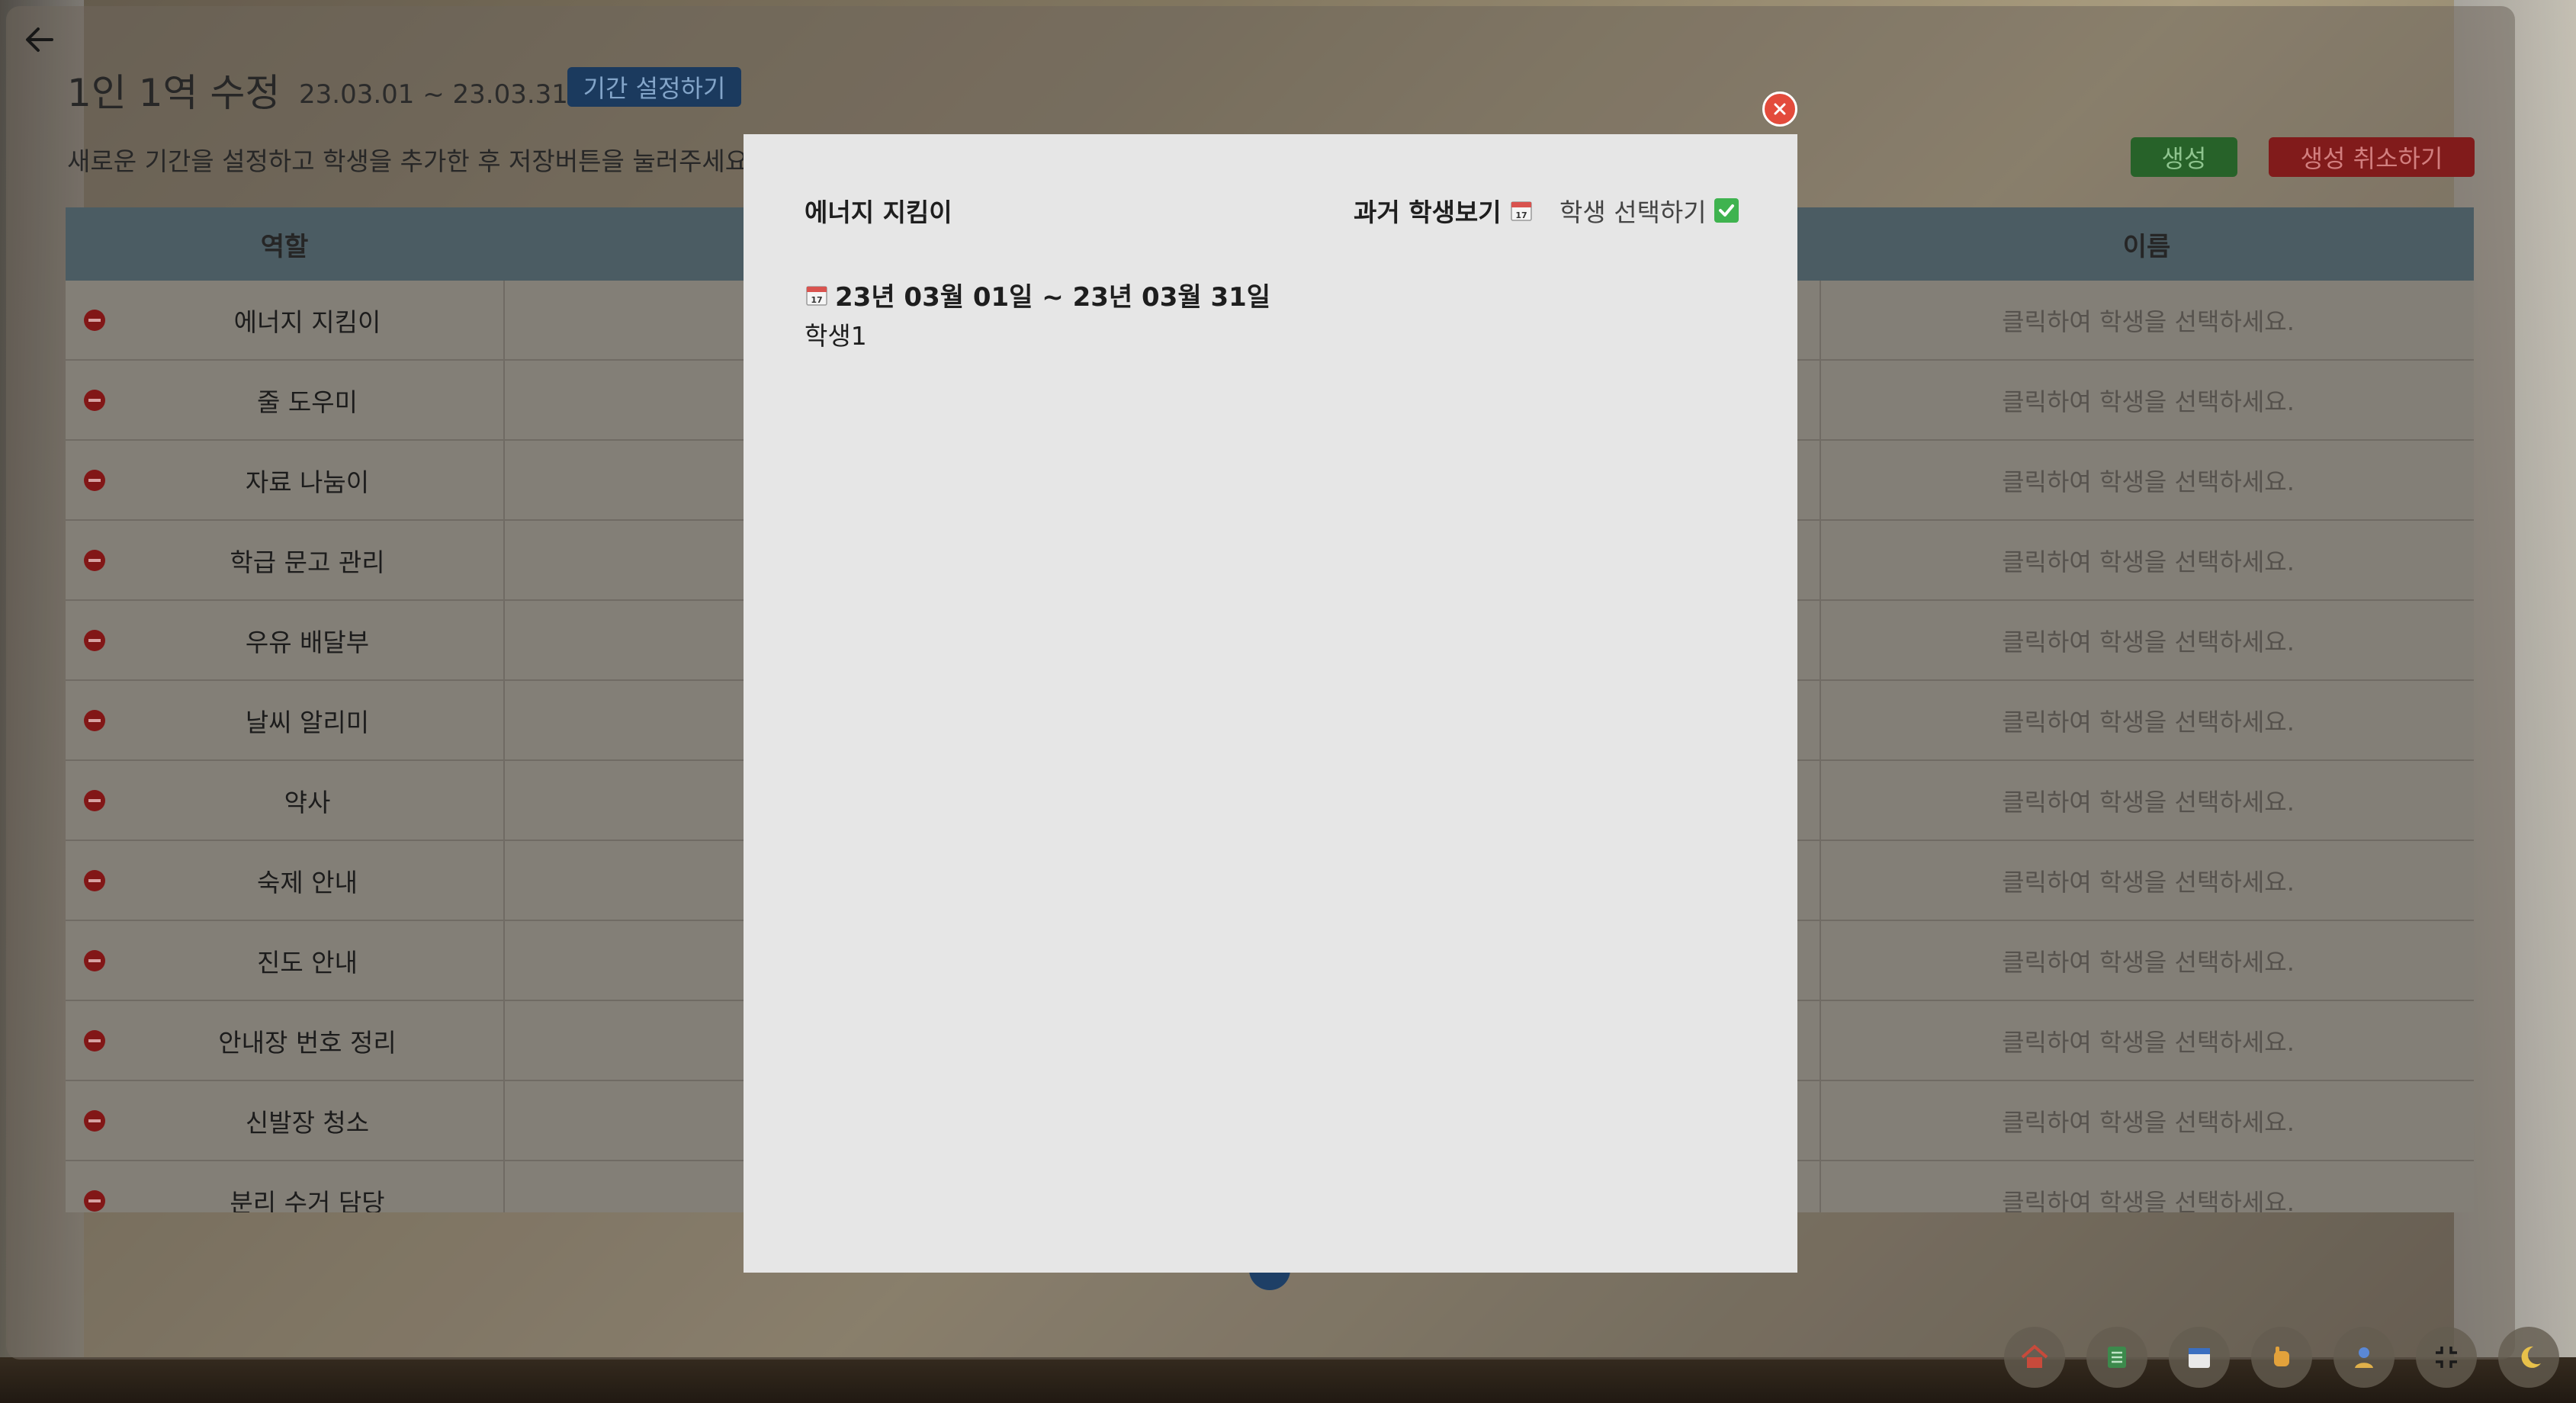 This screenshot has height=1403, width=2576. What do you see at coordinates (2364, 1357) in the screenshot?
I see `user-icon` at bounding box center [2364, 1357].